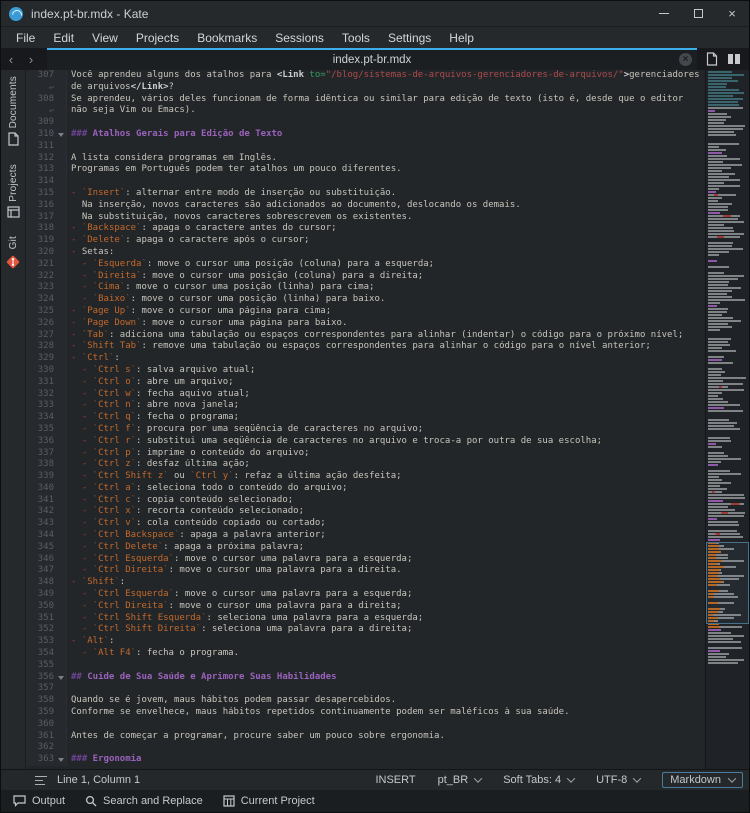 Image resolution: width=750 pixels, height=813 pixels. What do you see at coordinates (365, 760) in the screenshot?
I see `editor-line: 363 ### Ergonomia` at bounding box center [365, 760].